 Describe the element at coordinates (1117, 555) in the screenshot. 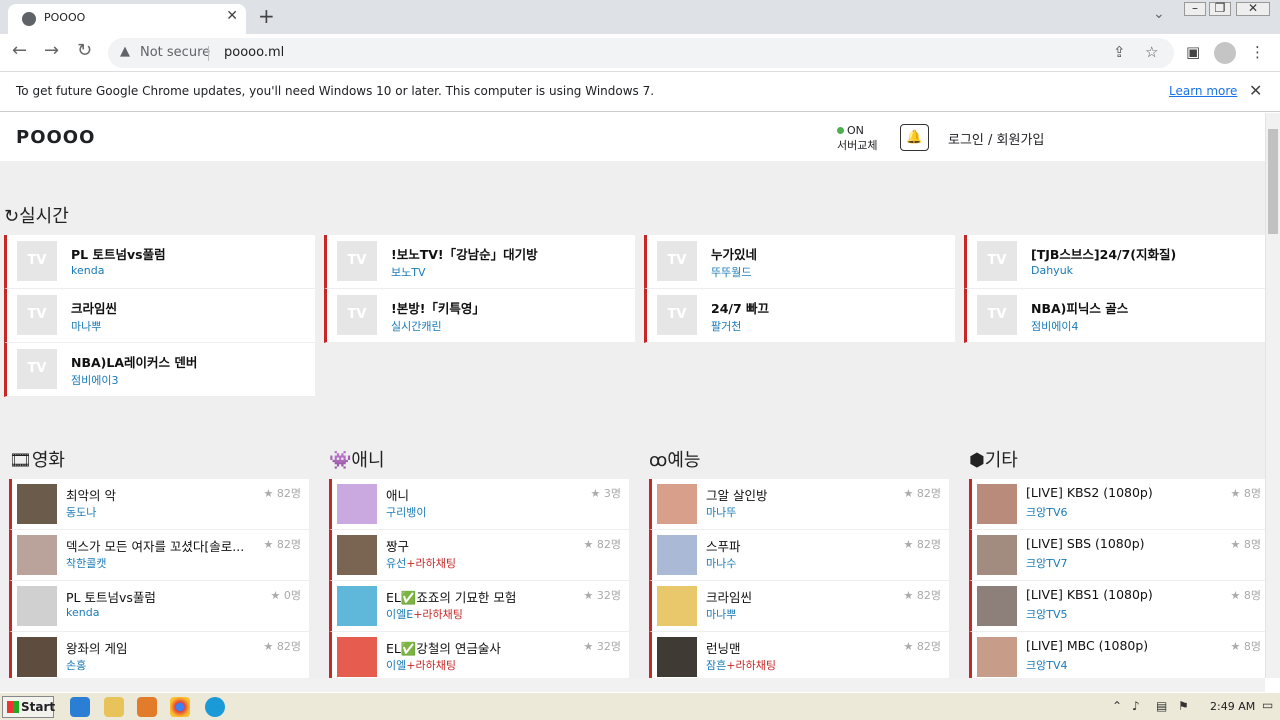

I see `stream-item: [LIVE] SBS (1080p) 크앙TV7 ★ 8명` at that location.